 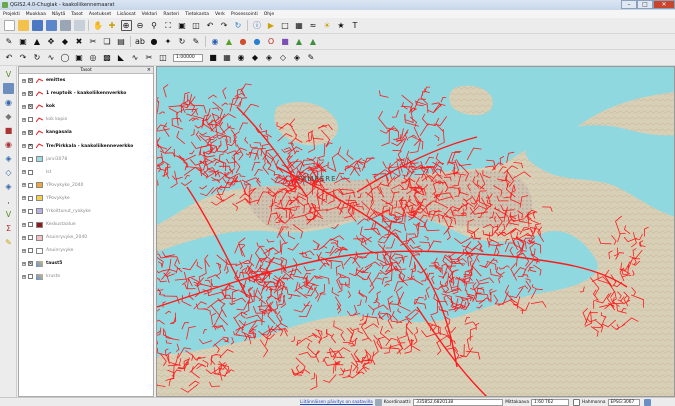 I want to click on layer-row: + kok kopio, so click(x=86, y=119).